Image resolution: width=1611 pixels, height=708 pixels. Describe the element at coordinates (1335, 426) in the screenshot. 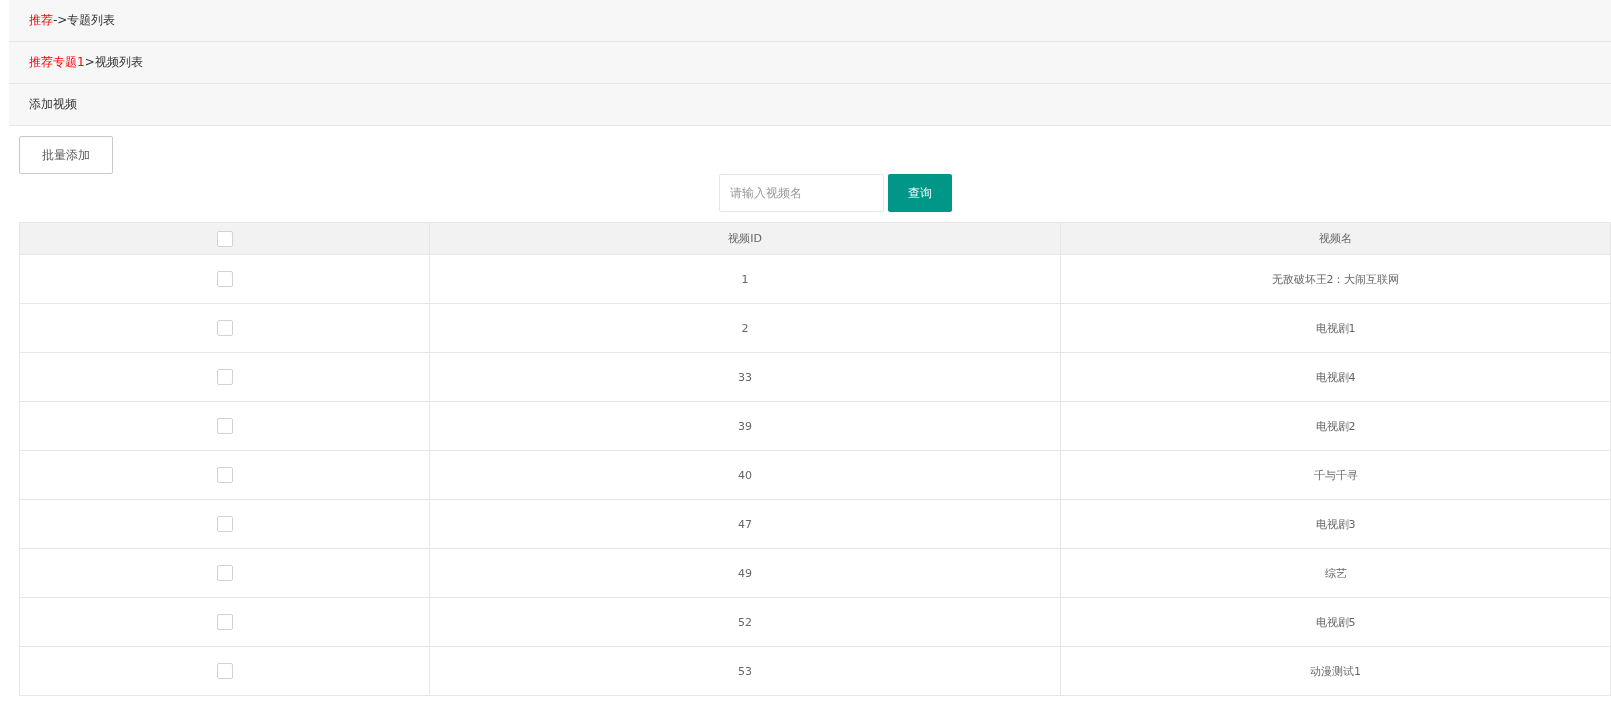

I see `table-cell: 电视剧2` at that location.